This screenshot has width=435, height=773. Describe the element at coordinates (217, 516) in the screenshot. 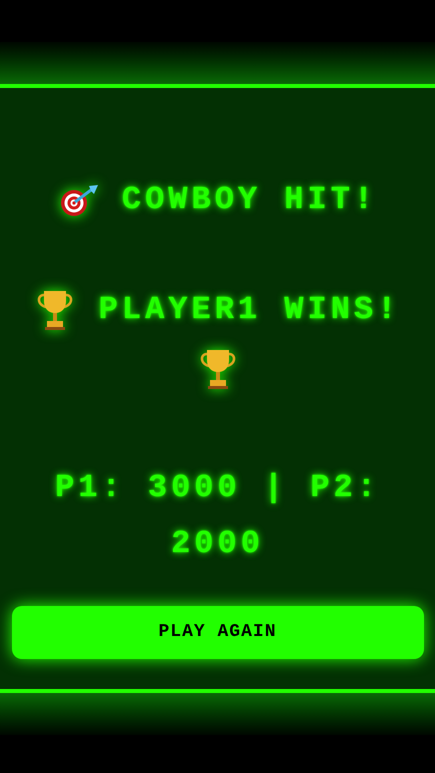

I see `score-text: P1: 3000 | P2: 2000` at that location.